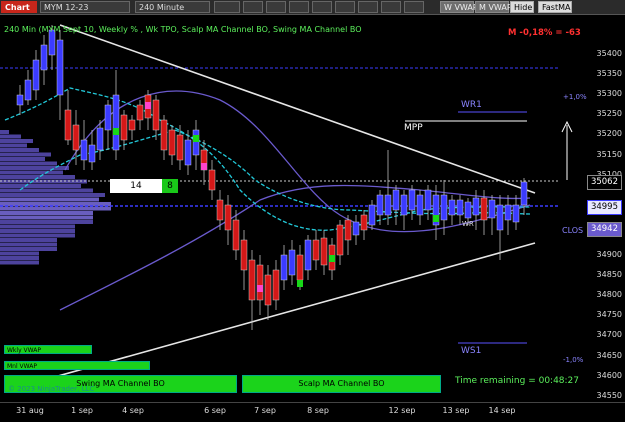  What do you see at coordinates (402, 410) in the screenshot?
I see `time-axis-label: 12 sep` at bounding box center [402, 410].